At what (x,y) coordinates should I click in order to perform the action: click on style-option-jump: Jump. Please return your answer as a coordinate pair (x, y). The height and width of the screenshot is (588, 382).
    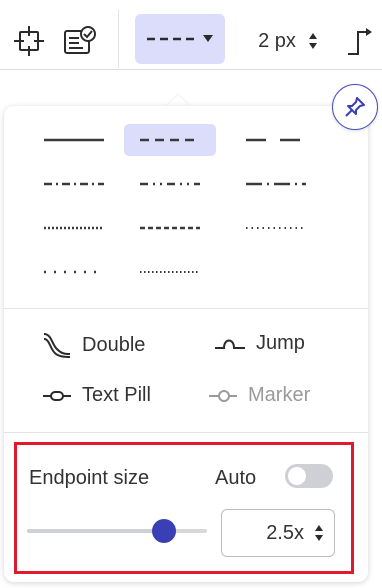
    Looking at the image, I should click on (259, 343).